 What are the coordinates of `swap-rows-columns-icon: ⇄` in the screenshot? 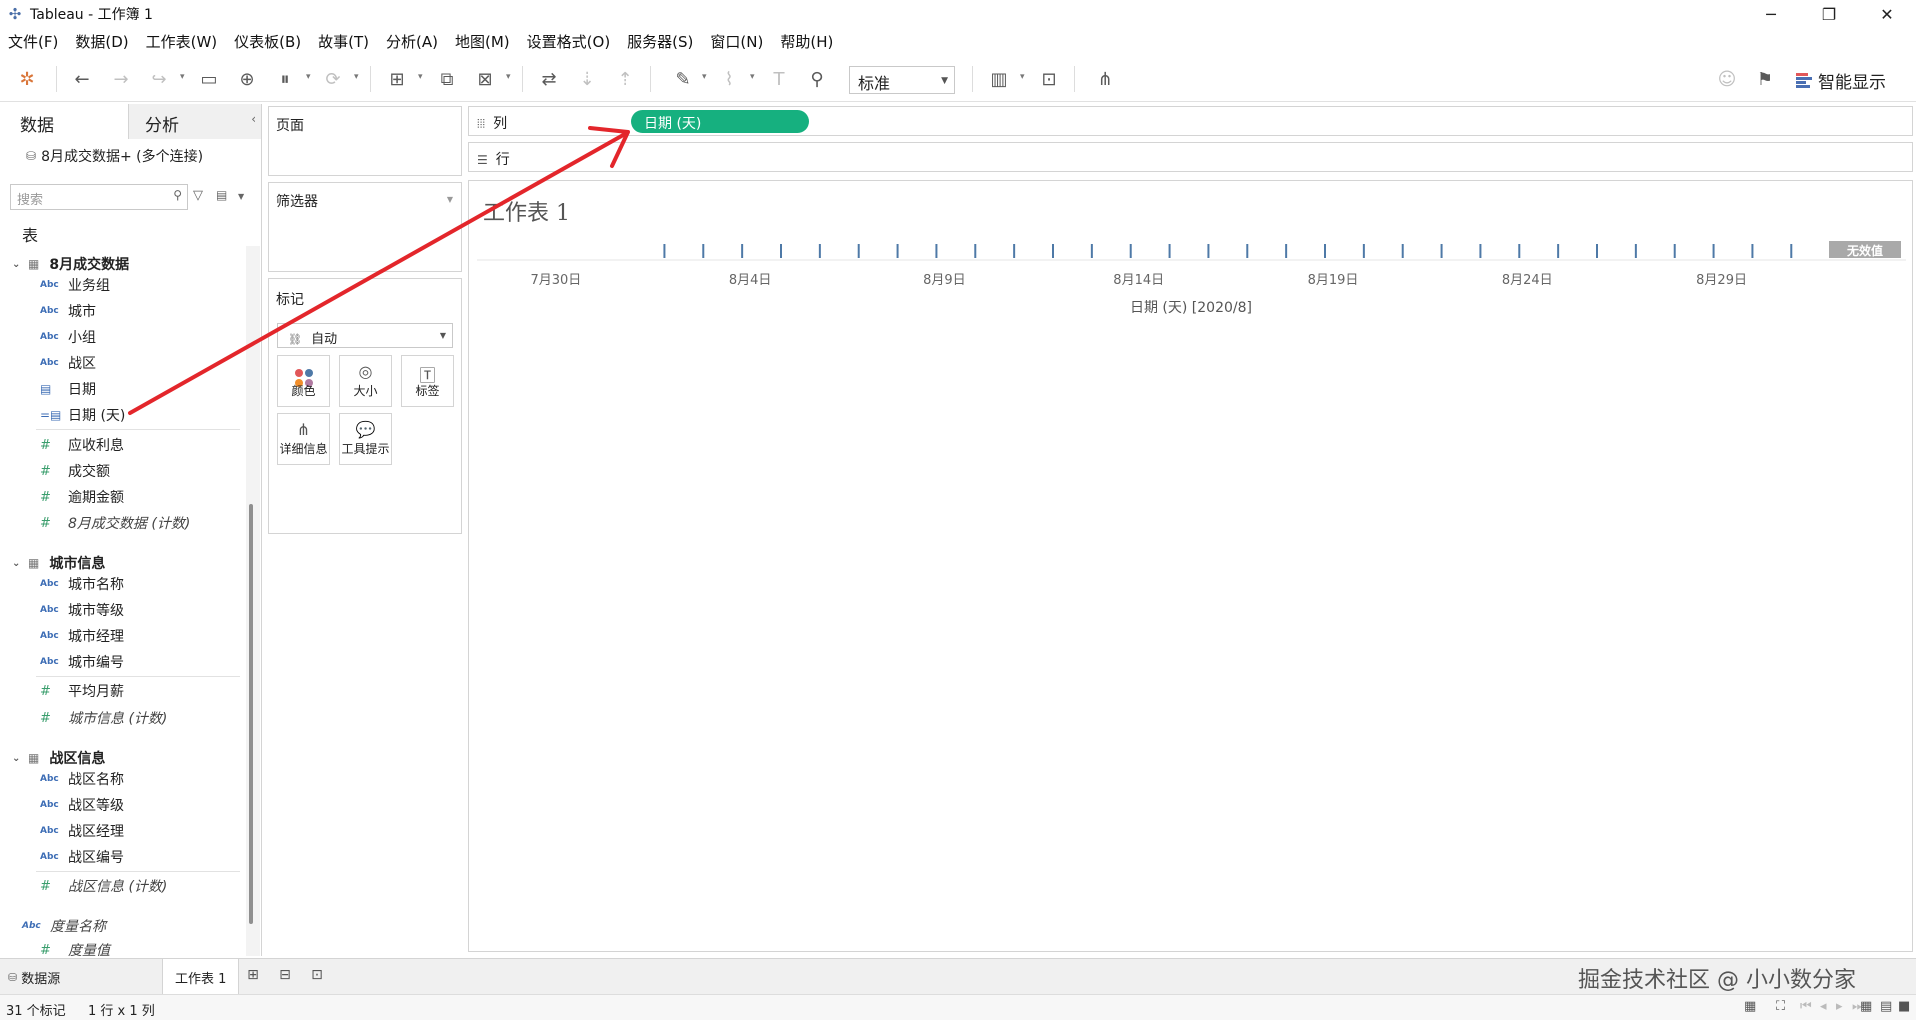 It's located at (549, 79).